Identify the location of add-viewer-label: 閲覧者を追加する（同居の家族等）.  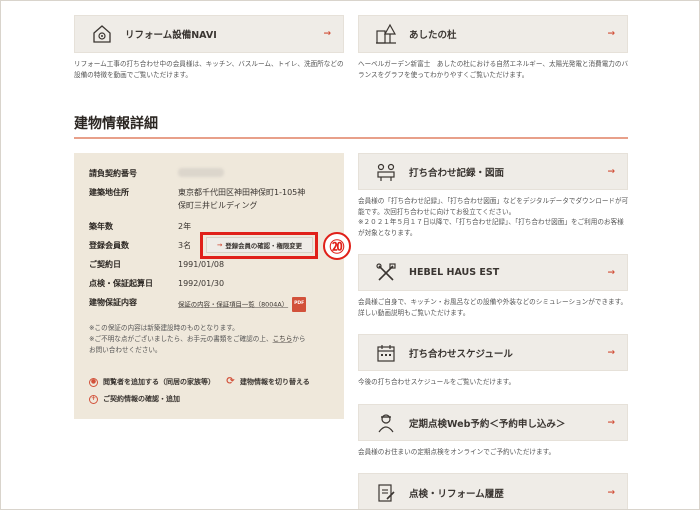
(159, 382).